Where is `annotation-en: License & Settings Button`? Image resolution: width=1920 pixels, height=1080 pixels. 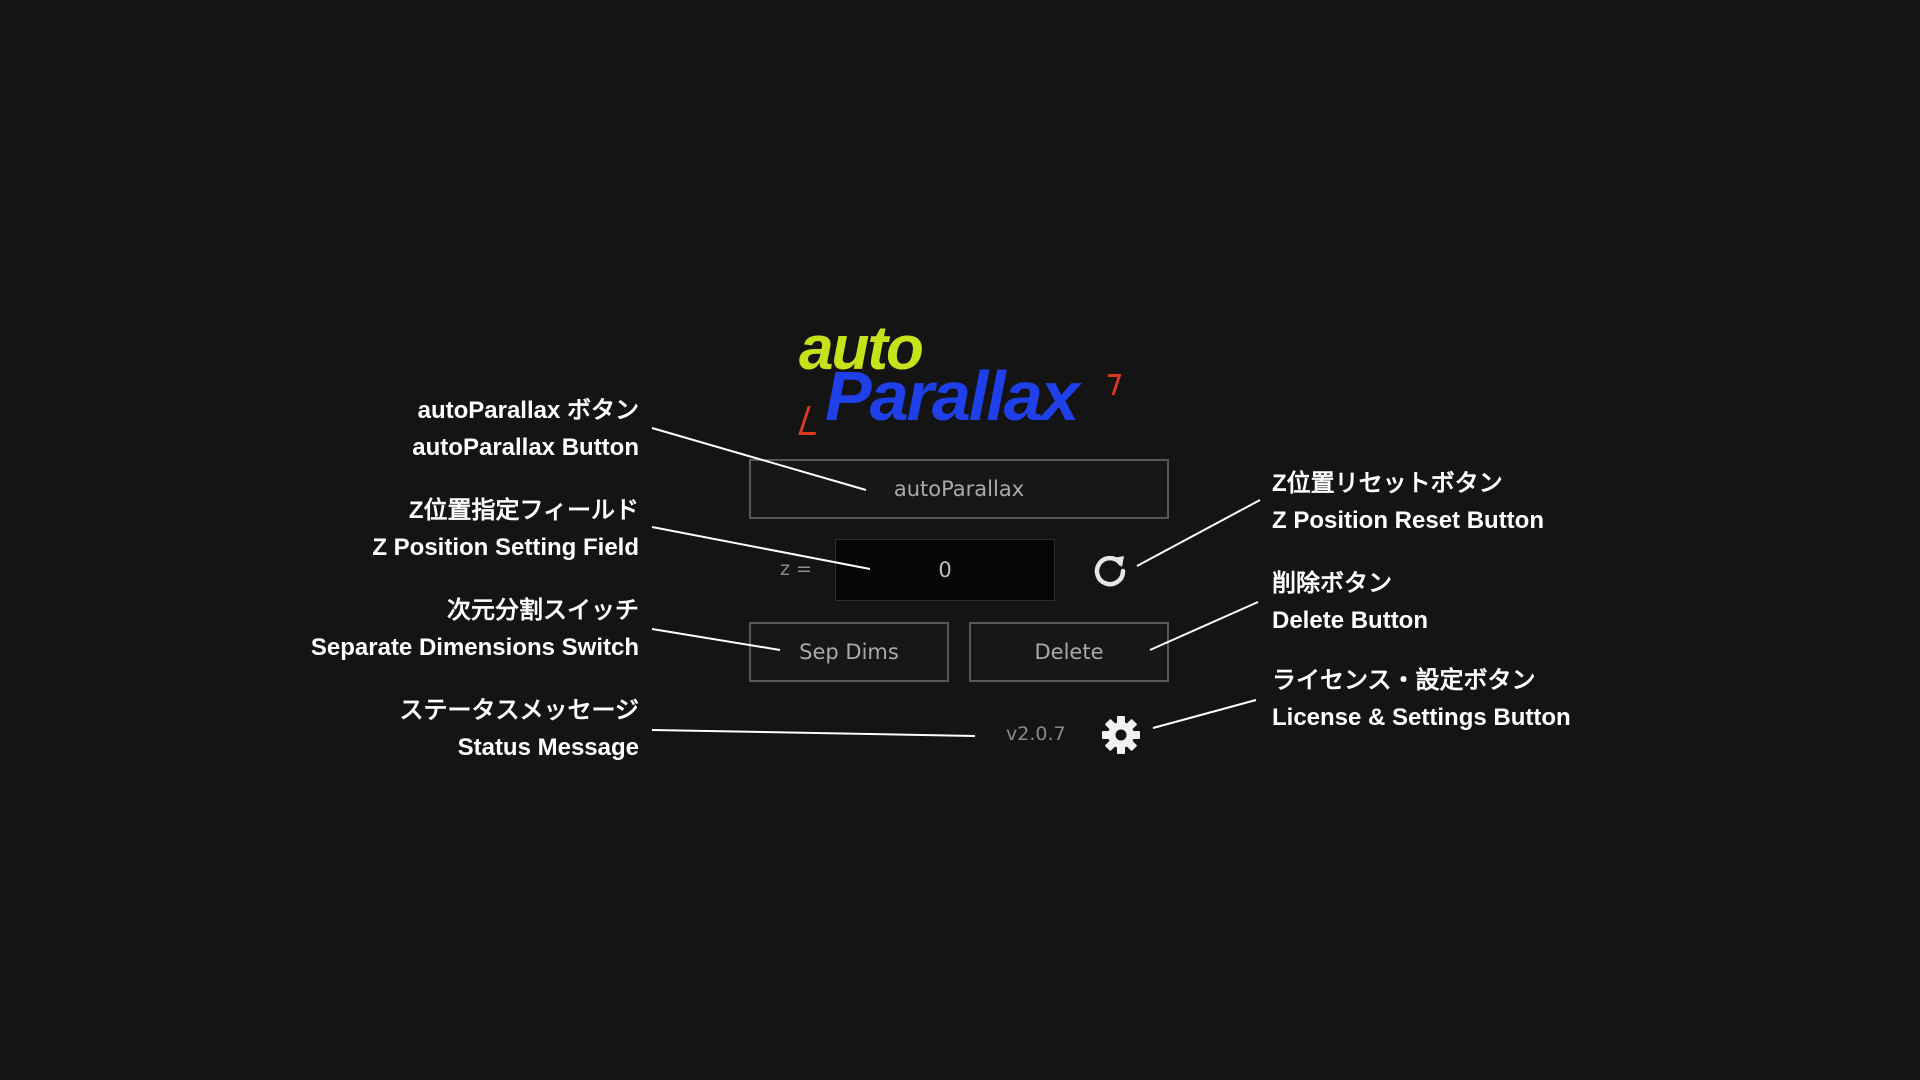
annotation-en: License & Settings Button is located at coordinates (1421, 717).